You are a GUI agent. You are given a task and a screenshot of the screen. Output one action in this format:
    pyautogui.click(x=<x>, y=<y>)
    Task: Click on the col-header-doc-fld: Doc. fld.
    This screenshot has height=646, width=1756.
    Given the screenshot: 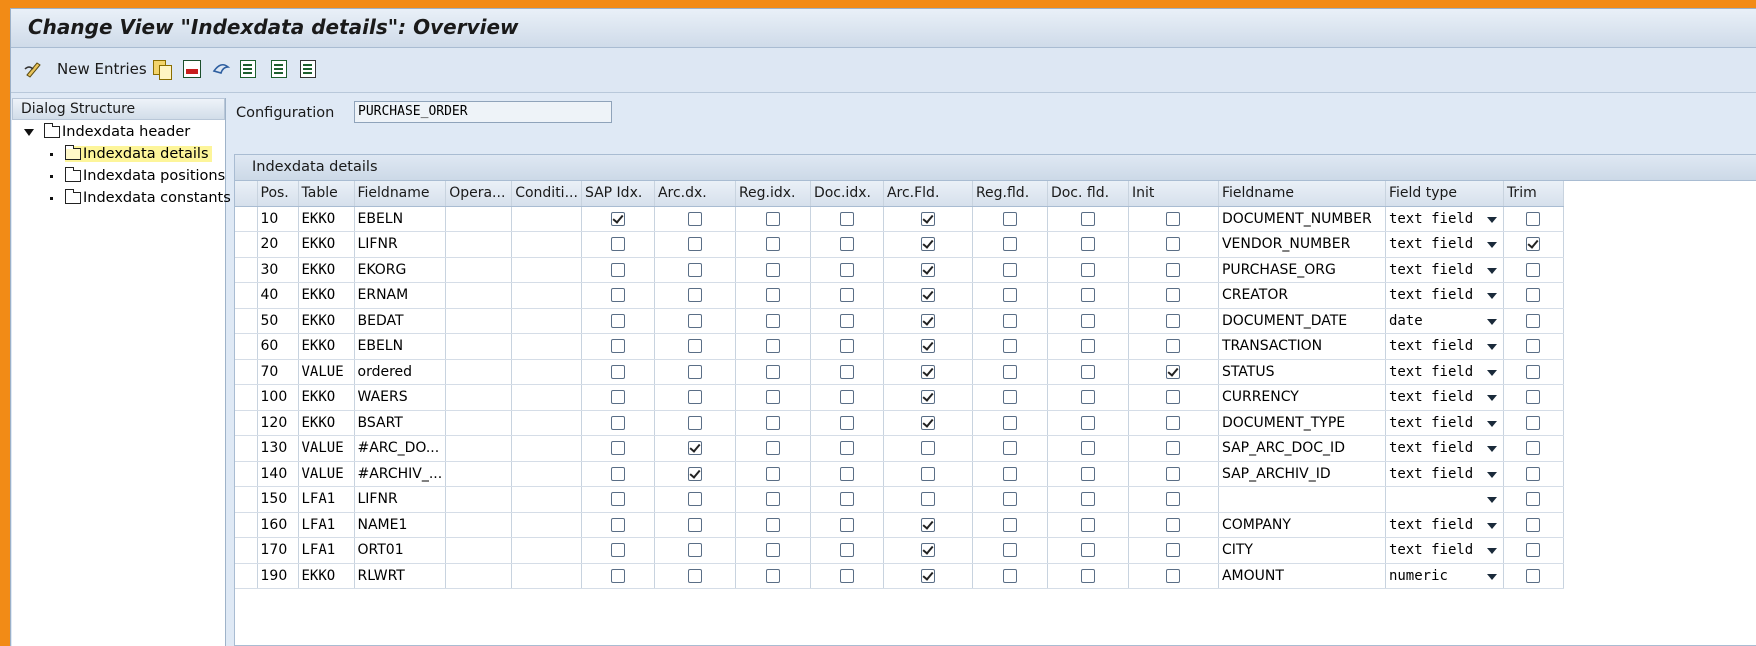 What is the action you would take?
    pyautogui.click(x=1088, y=194)
    